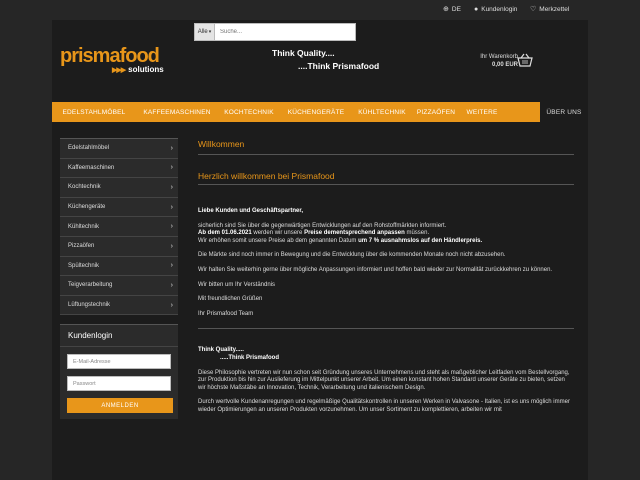  I want to click on category-item: Spültechnik ›, so click(119, 267).